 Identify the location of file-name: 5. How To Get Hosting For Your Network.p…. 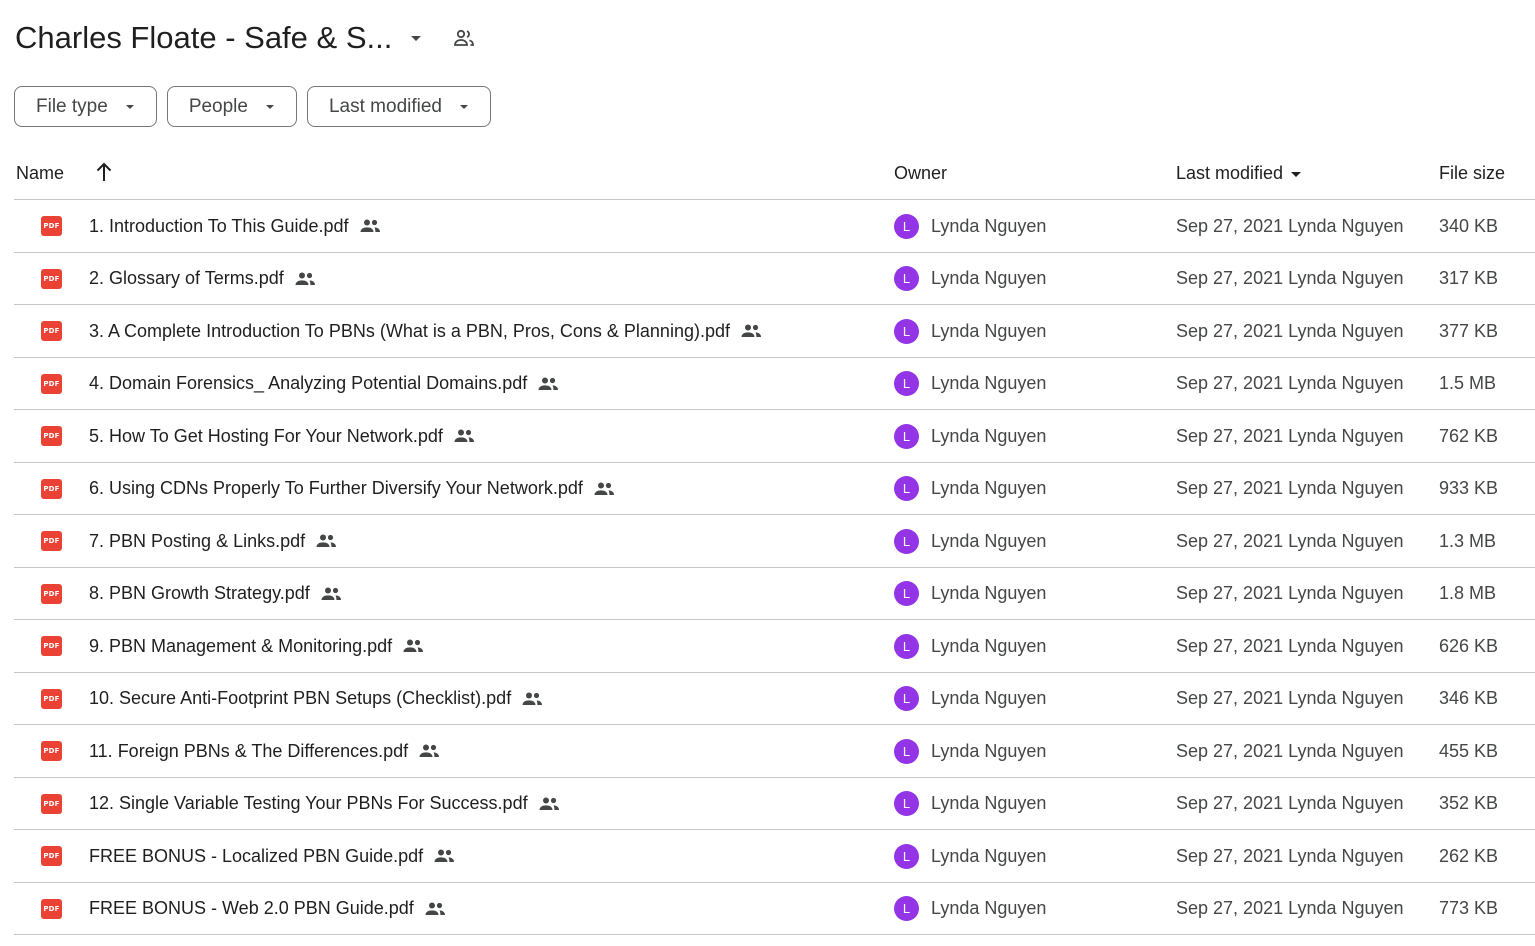
(266, 436).